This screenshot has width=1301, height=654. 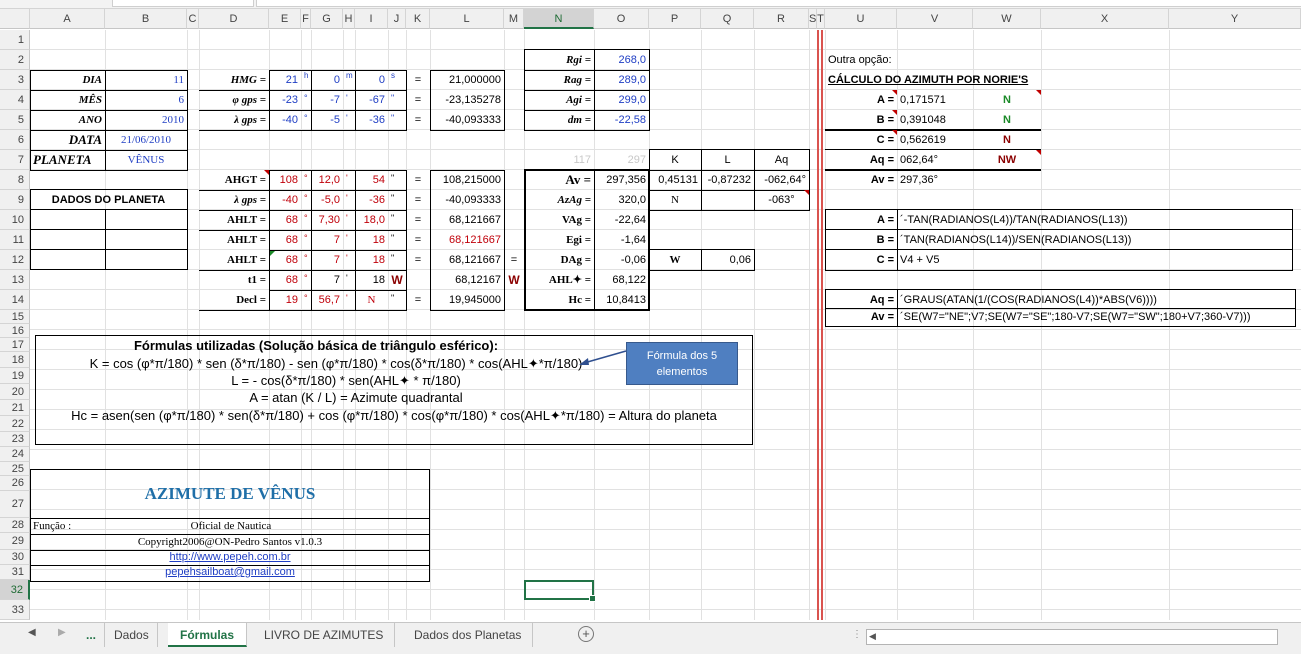 I want to click on norie-c-value: 0,562619, so click(x=935, y=140).